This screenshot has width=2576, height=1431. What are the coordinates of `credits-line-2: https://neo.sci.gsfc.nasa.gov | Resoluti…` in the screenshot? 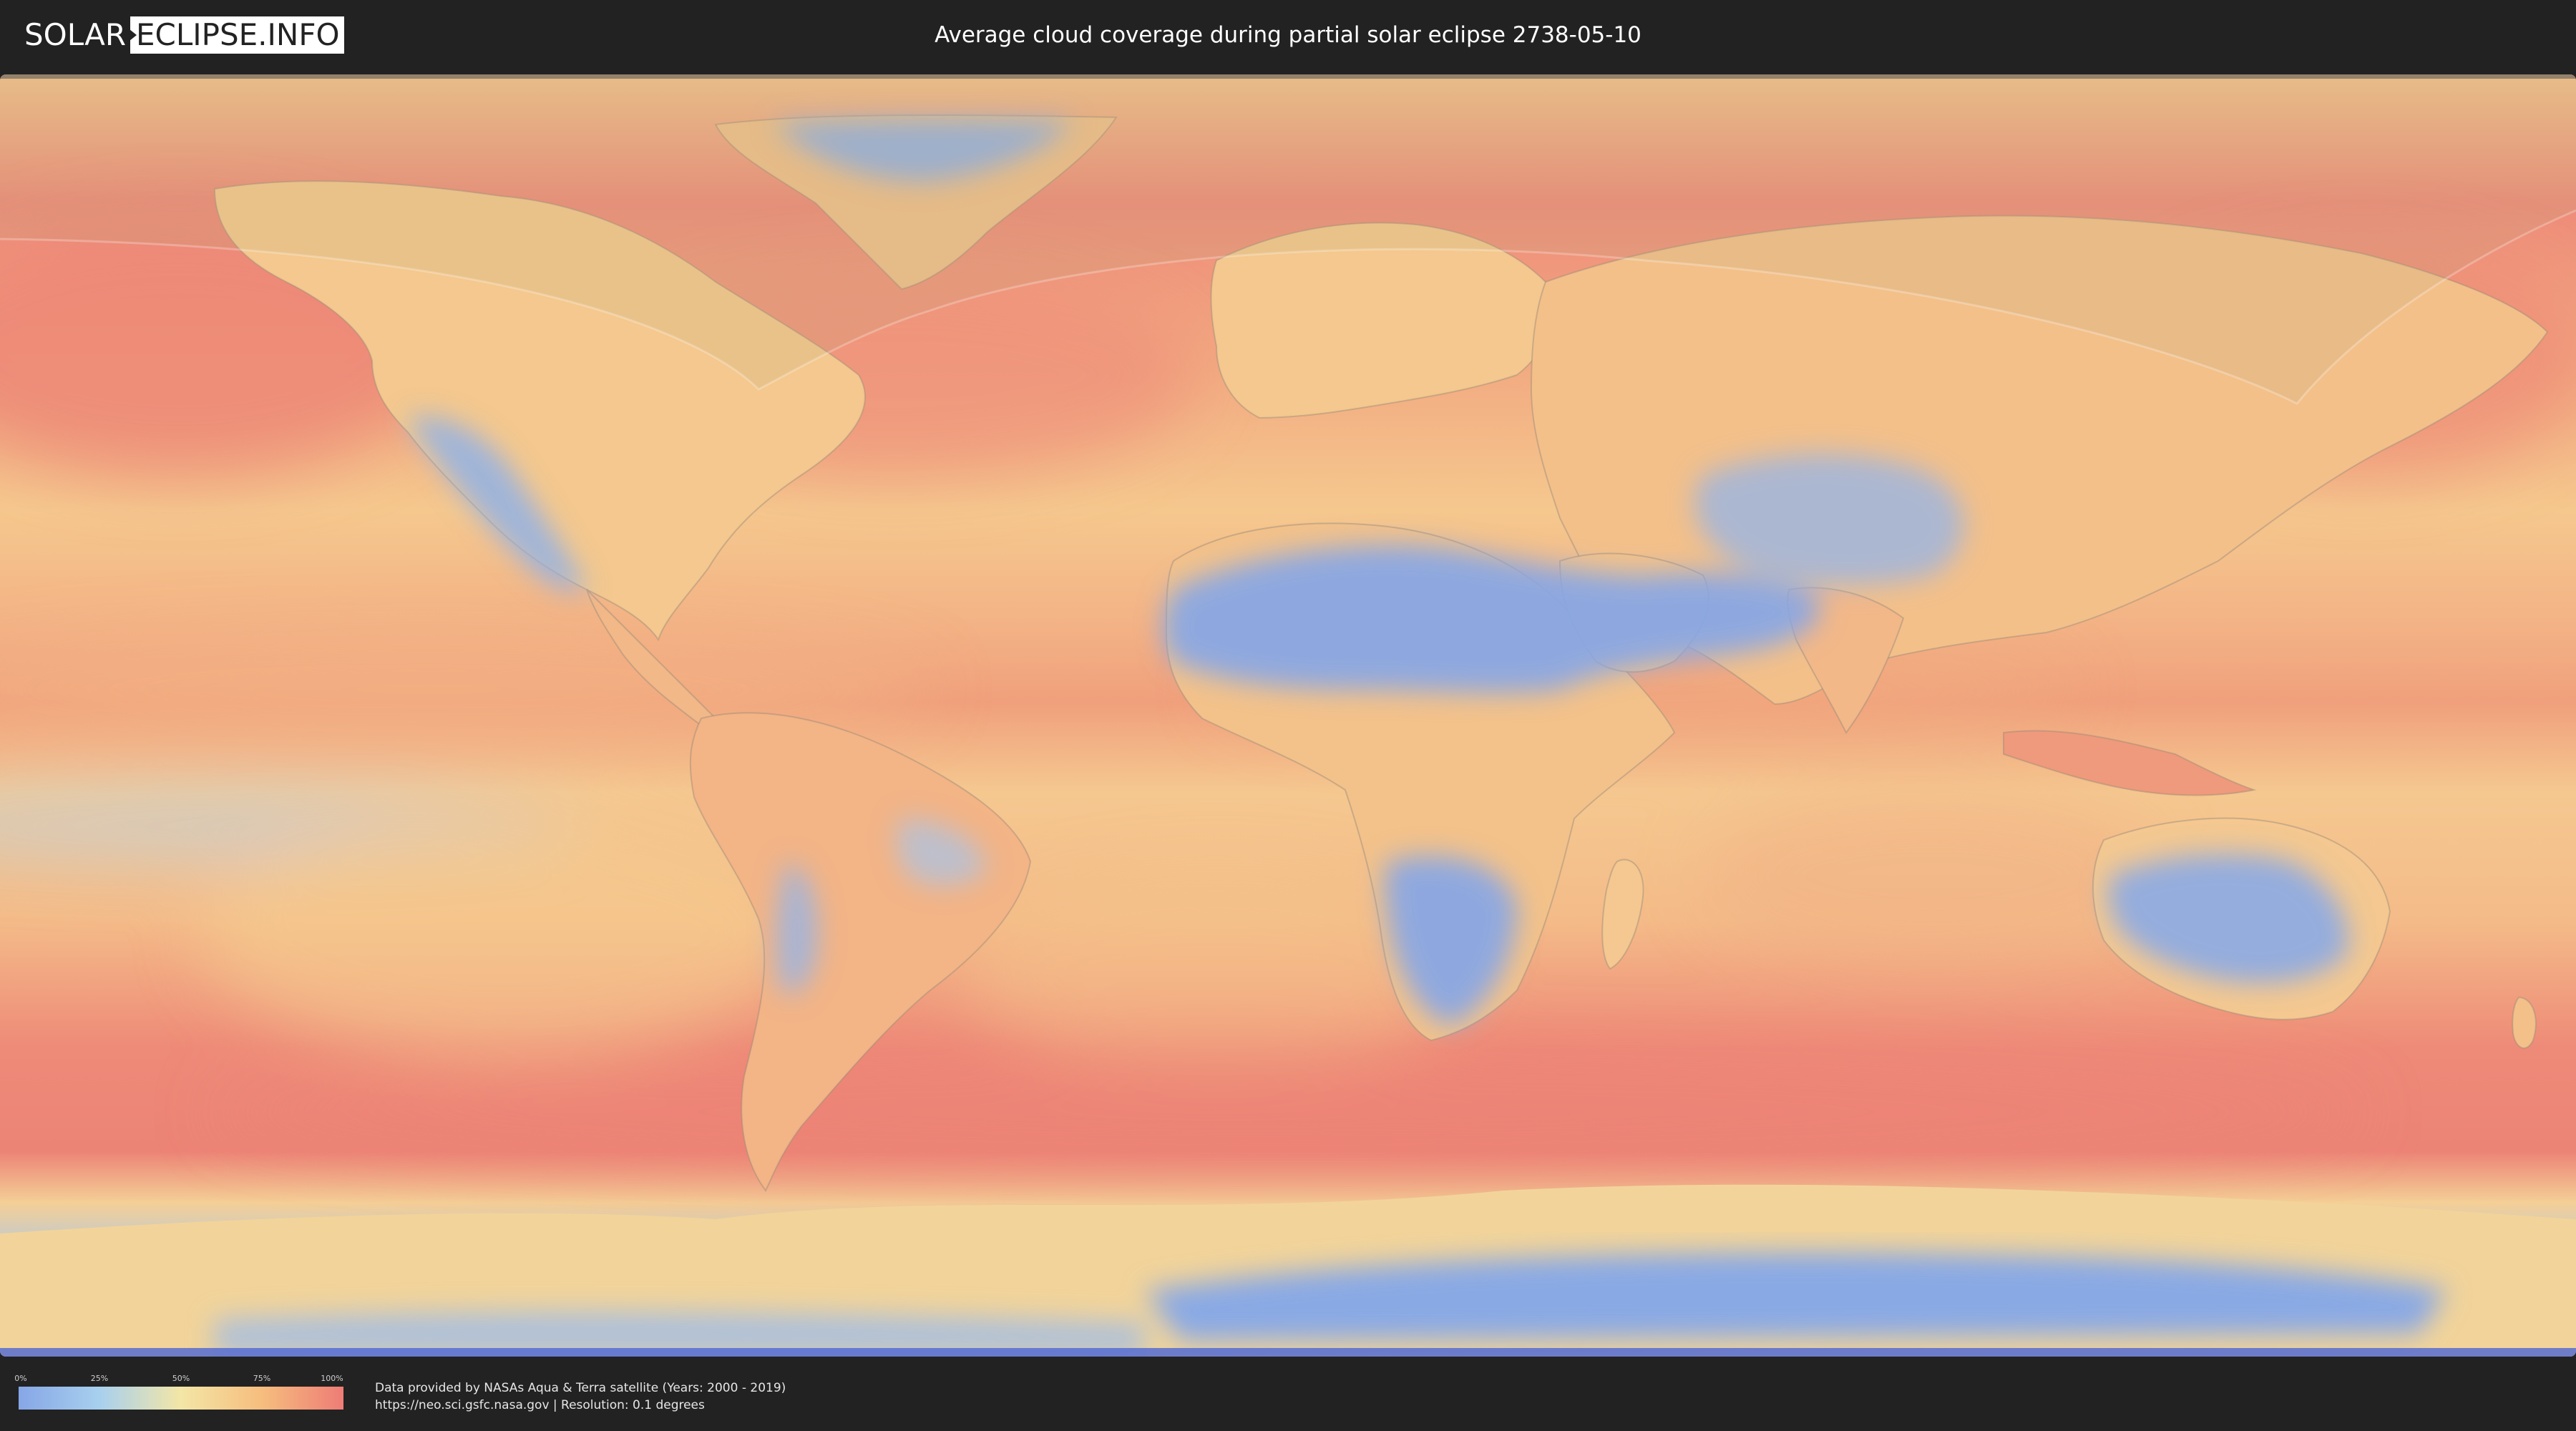 It's located at (540, 1405).